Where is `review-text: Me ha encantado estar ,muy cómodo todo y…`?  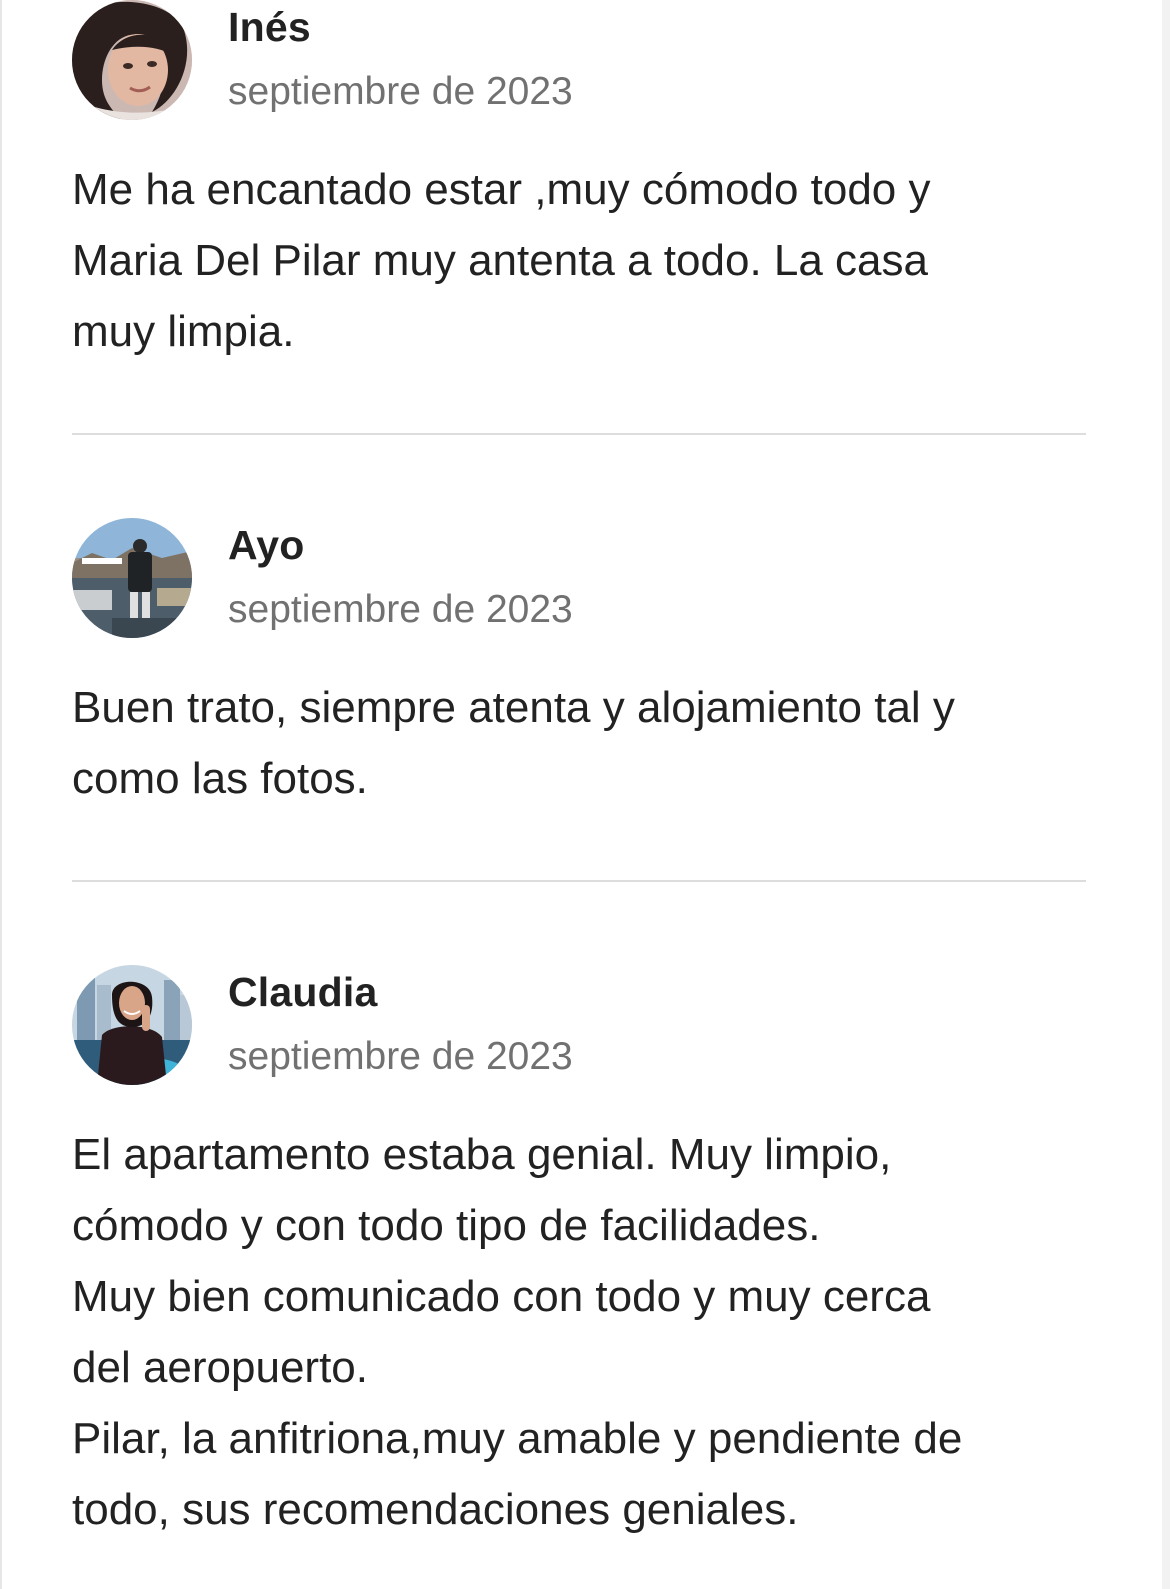
review-text: Me ha encantado estar ,muy cómodo todo y… is located at coordinates (501, 260).